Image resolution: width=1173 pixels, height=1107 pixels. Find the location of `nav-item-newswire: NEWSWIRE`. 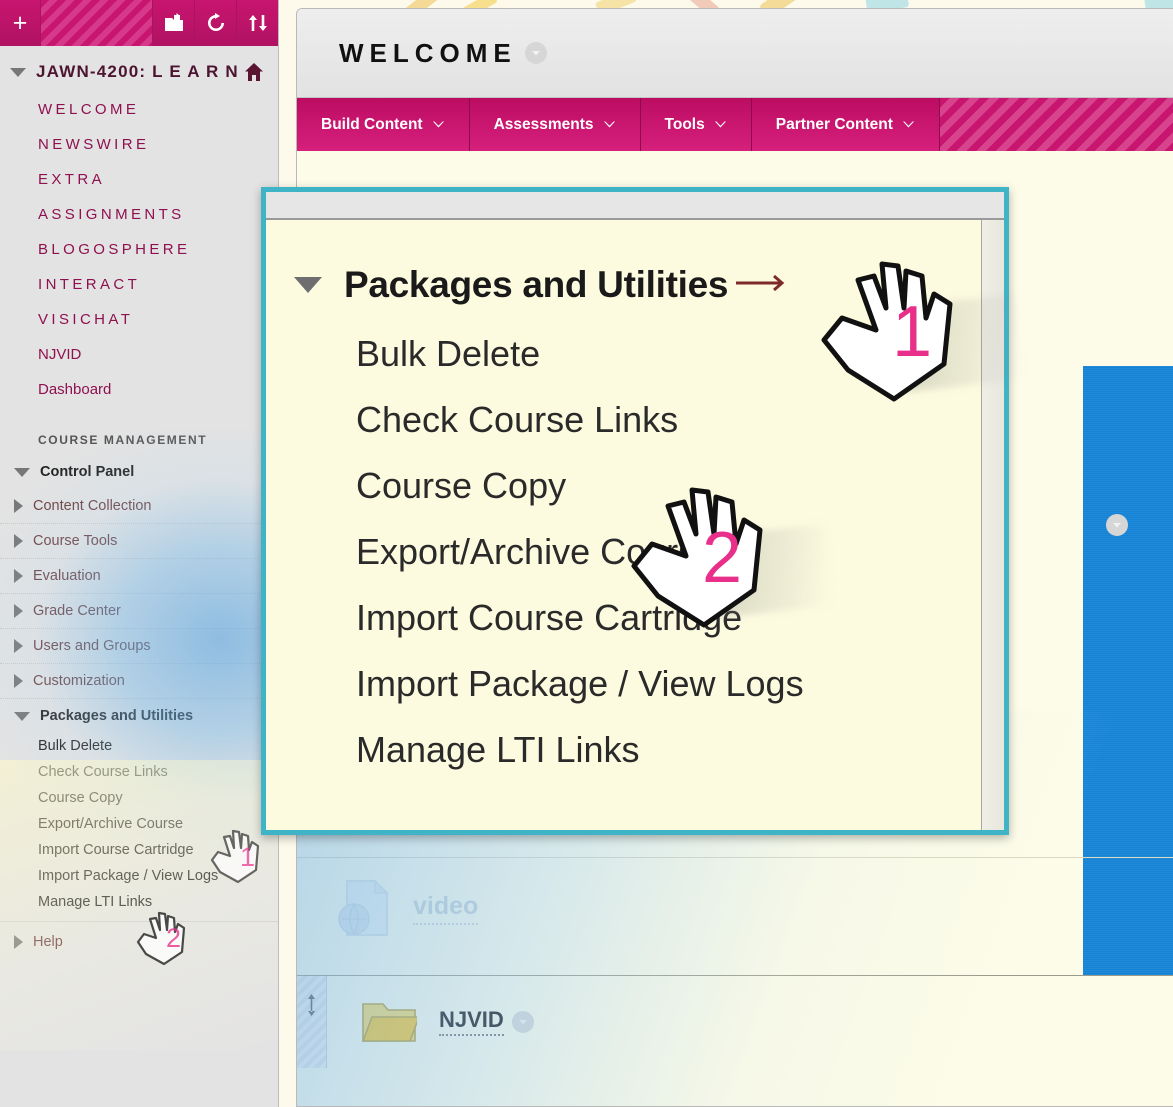

nav-item-newswire: NEWSWIRE is located at coordinates (139, 144).